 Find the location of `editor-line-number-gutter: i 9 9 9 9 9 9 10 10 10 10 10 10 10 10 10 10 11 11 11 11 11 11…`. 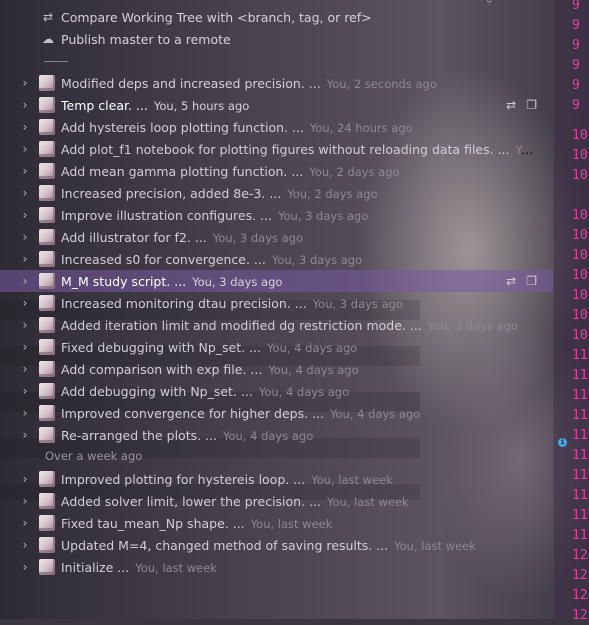

editor-line-number-gutter: i 9 9 9 9 9 9 10 10 10 10 10 10 10 10 10 10 11 11 11 11 11 11… is located at coordinates (571, 311).